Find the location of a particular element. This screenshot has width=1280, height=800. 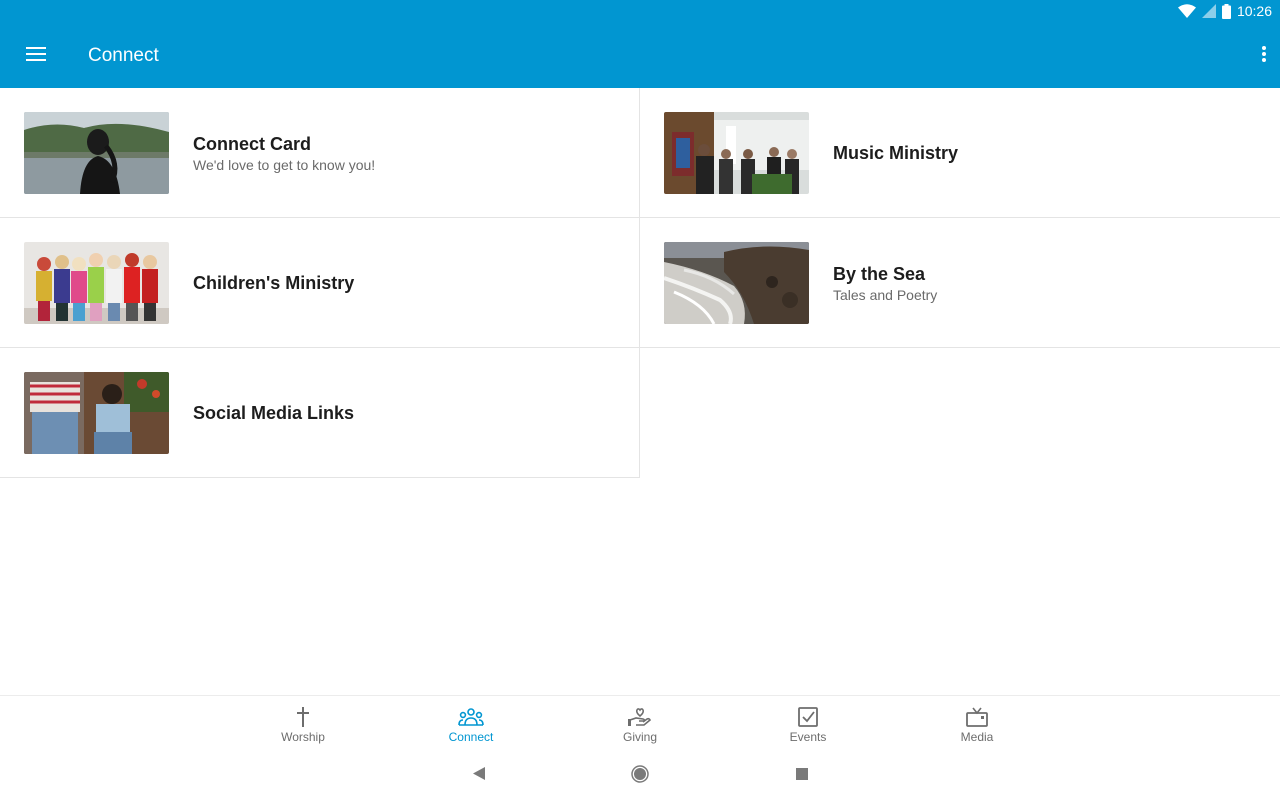

list-item-social-media-links: Social Media Links is located at coordinates (320, 413).